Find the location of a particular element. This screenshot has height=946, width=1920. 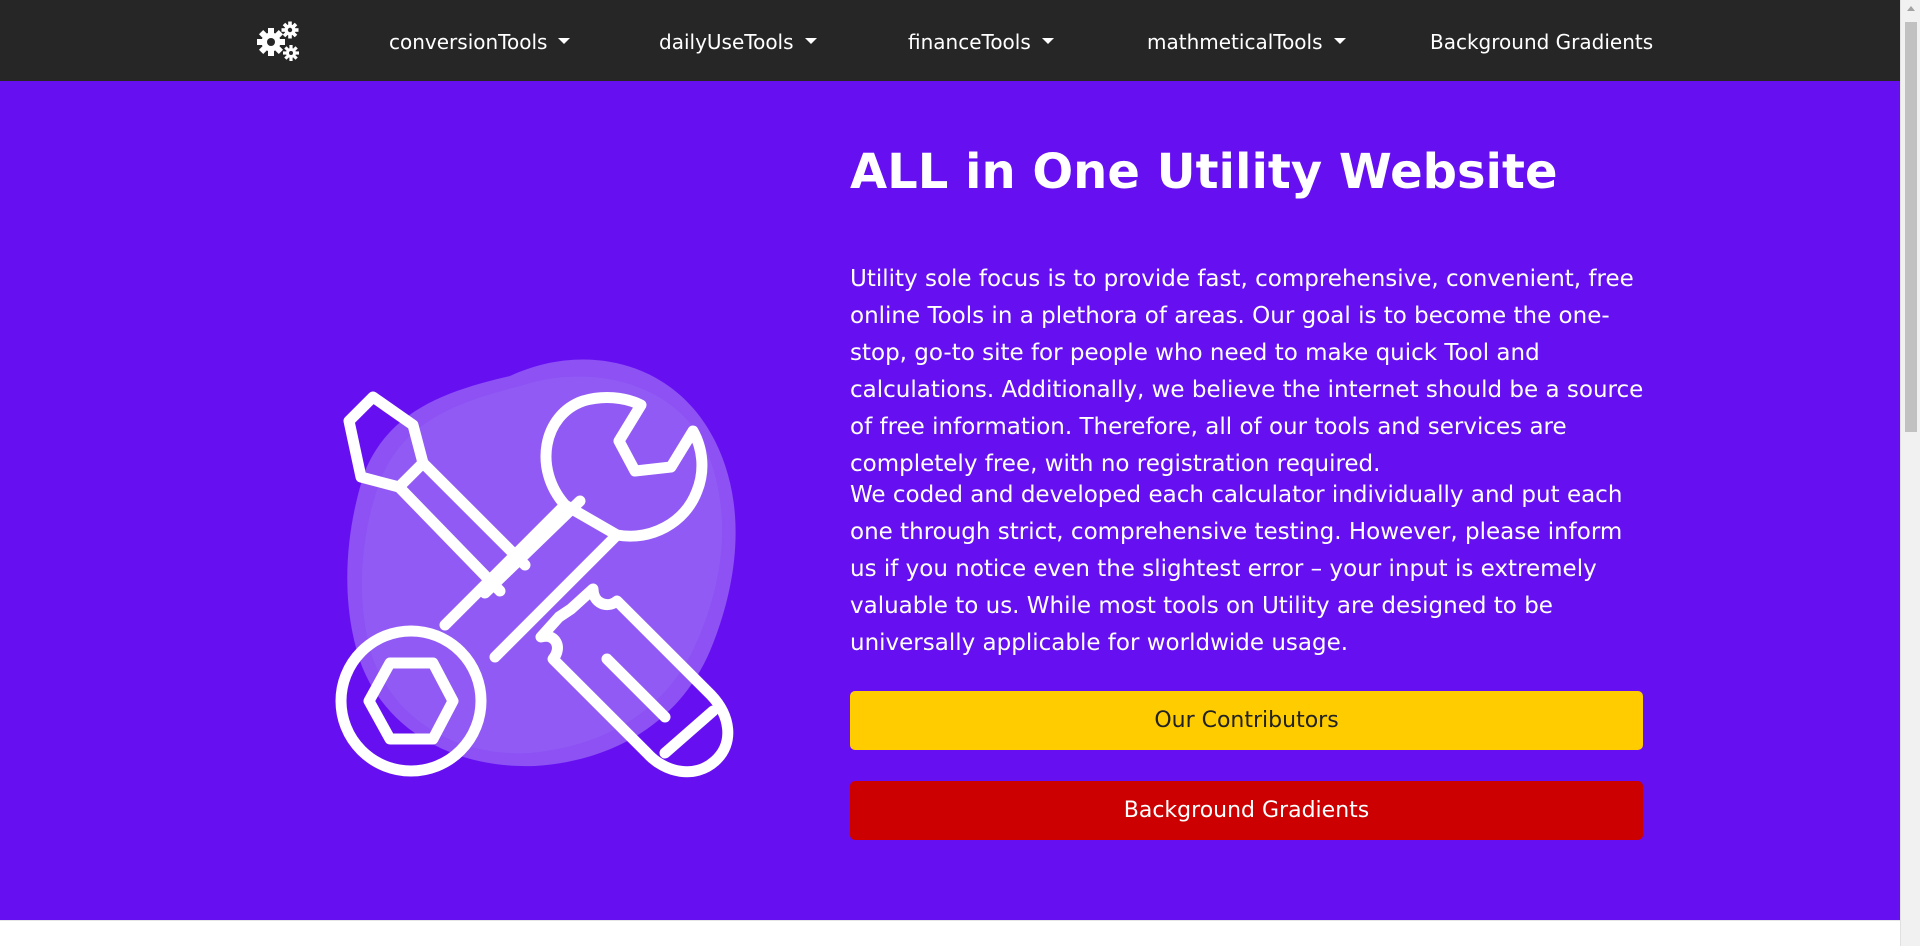

nav-item-mathmetical-tools: mathmeticalTools is located at coordinates (1246, 42).